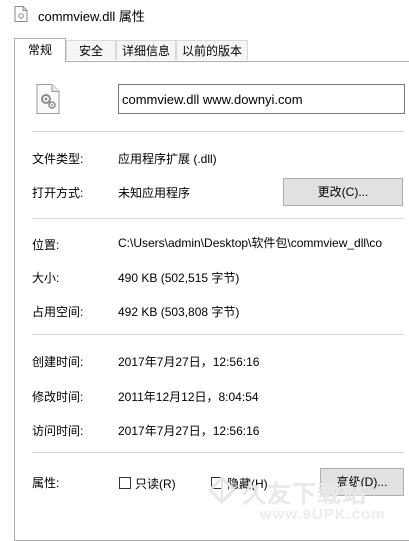  What do you see at coordinates (179, 312) in the screenshot?
I see `size-on-disk-value: 492 KB (503,808 字节)` at bounding box center [179, 312].